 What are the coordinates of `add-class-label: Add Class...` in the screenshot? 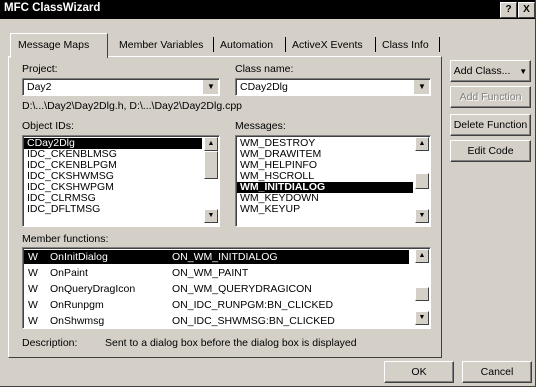 It's located at (482, 71).